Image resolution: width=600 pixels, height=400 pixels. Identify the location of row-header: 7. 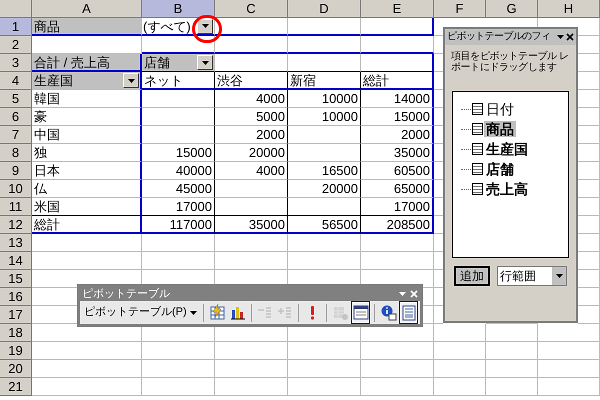
(16, 135).